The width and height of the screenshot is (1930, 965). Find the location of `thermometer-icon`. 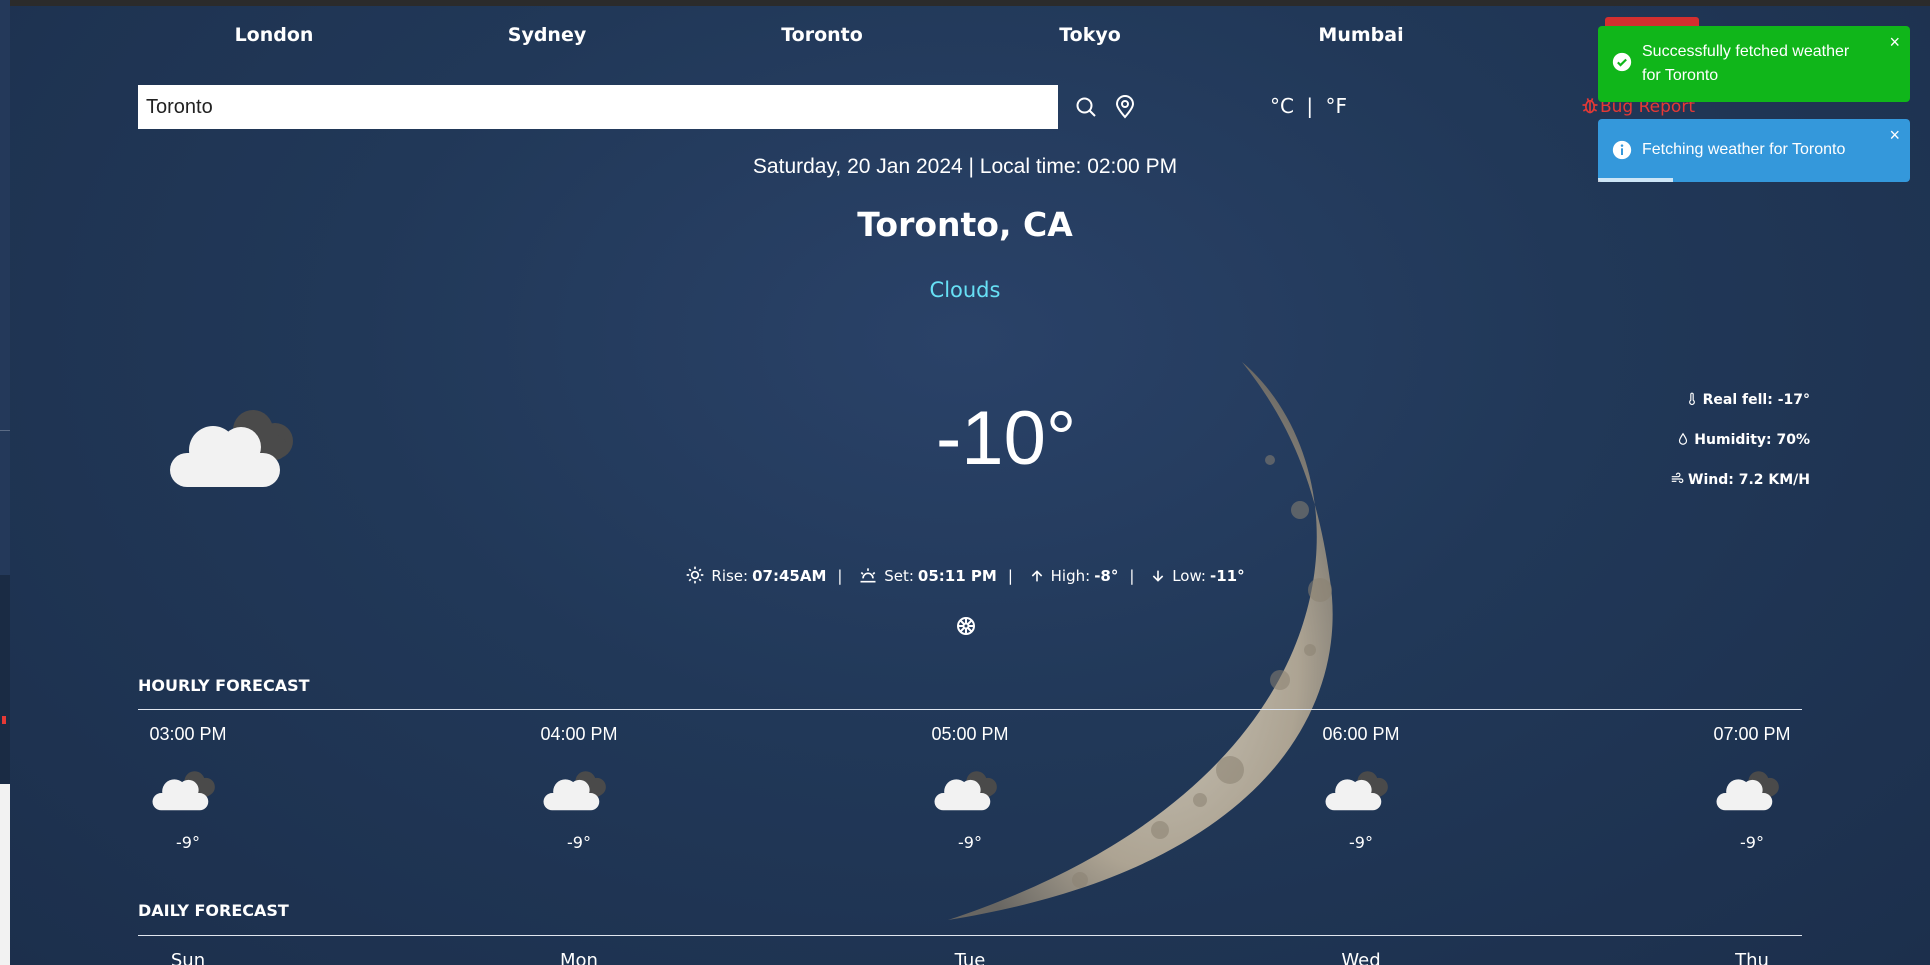

thermometer-icon is located at coordinates (1691, 399).